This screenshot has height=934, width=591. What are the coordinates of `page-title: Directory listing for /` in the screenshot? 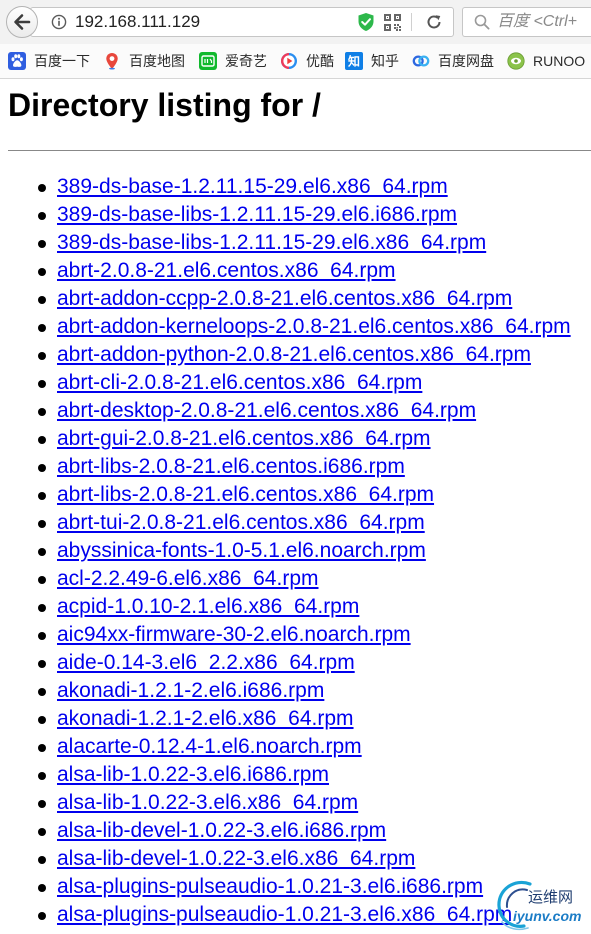 It's located at (164, 105).